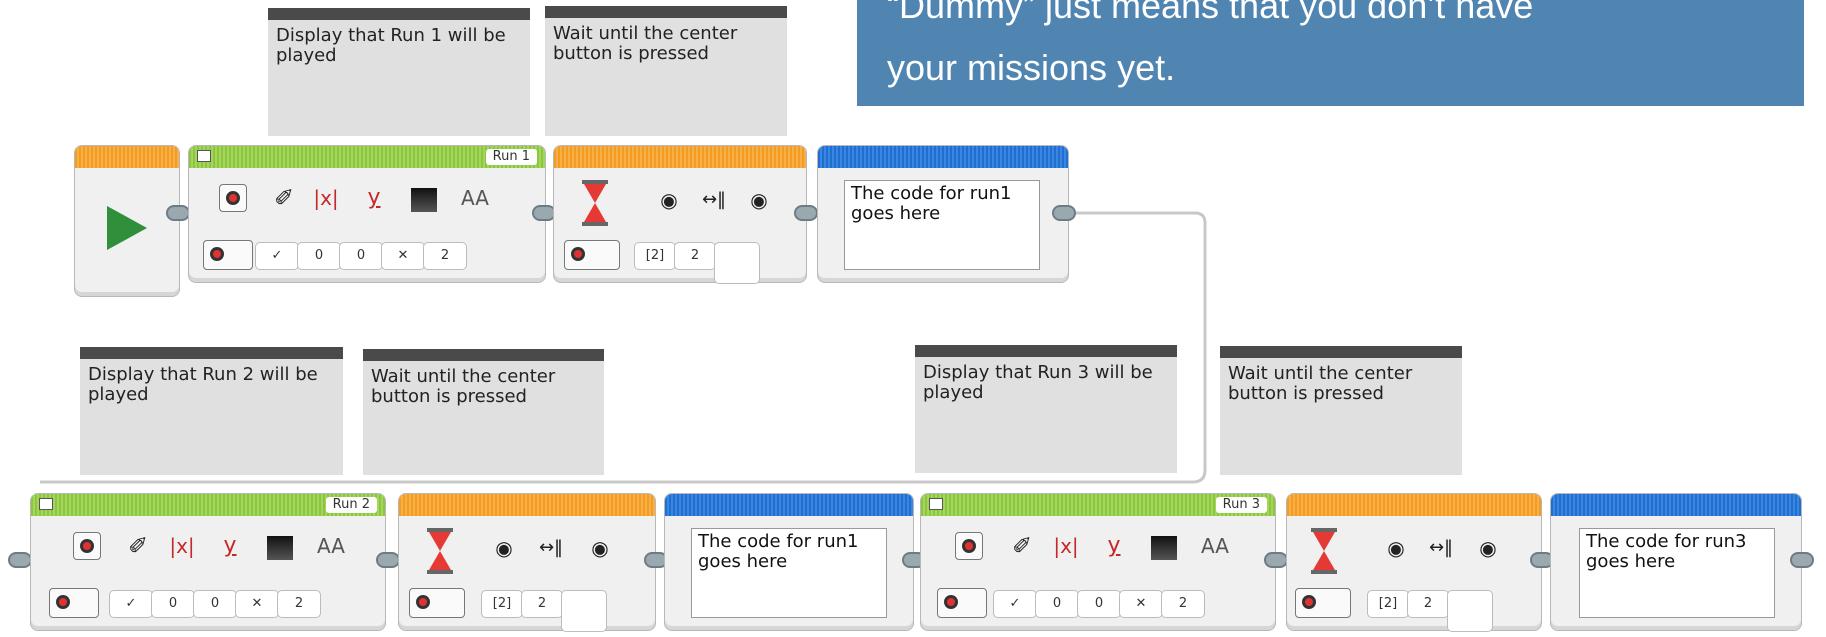  Describe the element at coordinates (1241, 505) in the screenshot. I see `run-tag: Run 3` at that location.